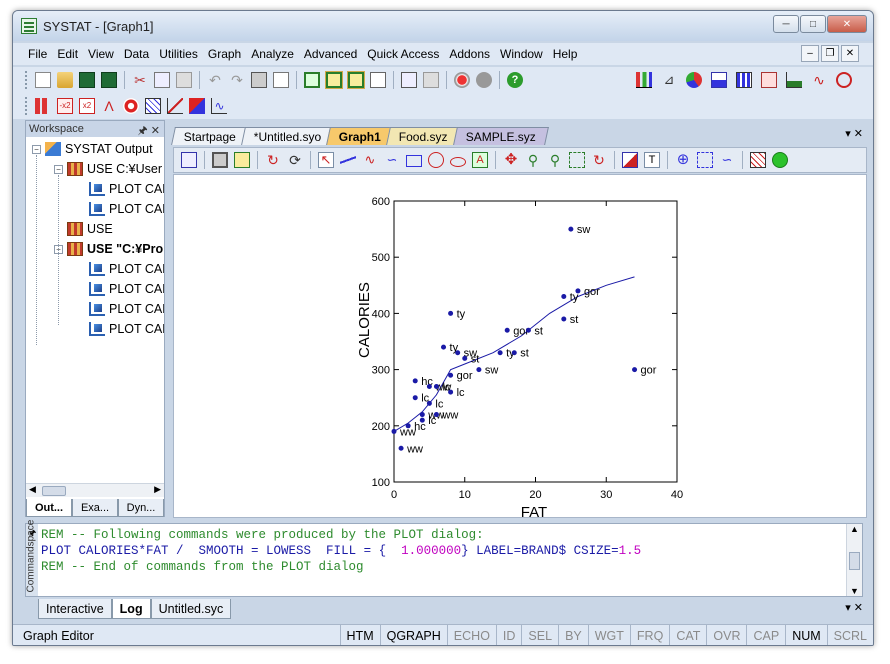 Image resolution: width=890 pixels, height=664 pixels. Describe the element at coordinates (224, 54) in the screenshot. I see `menu-graph: Graph` at that location.